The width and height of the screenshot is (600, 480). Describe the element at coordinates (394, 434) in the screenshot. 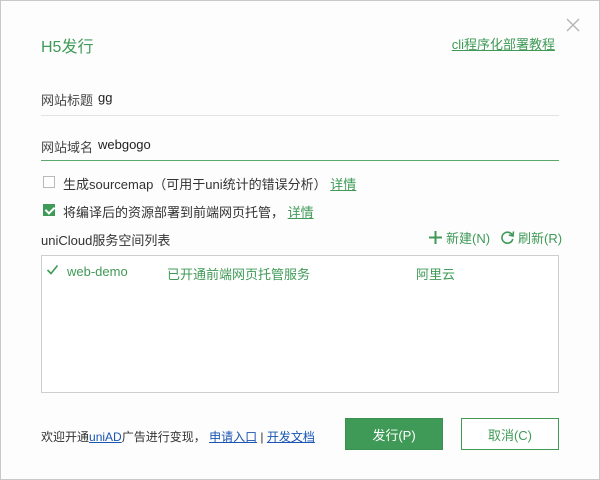

I see `publish-button: 发行(P)` at that location.